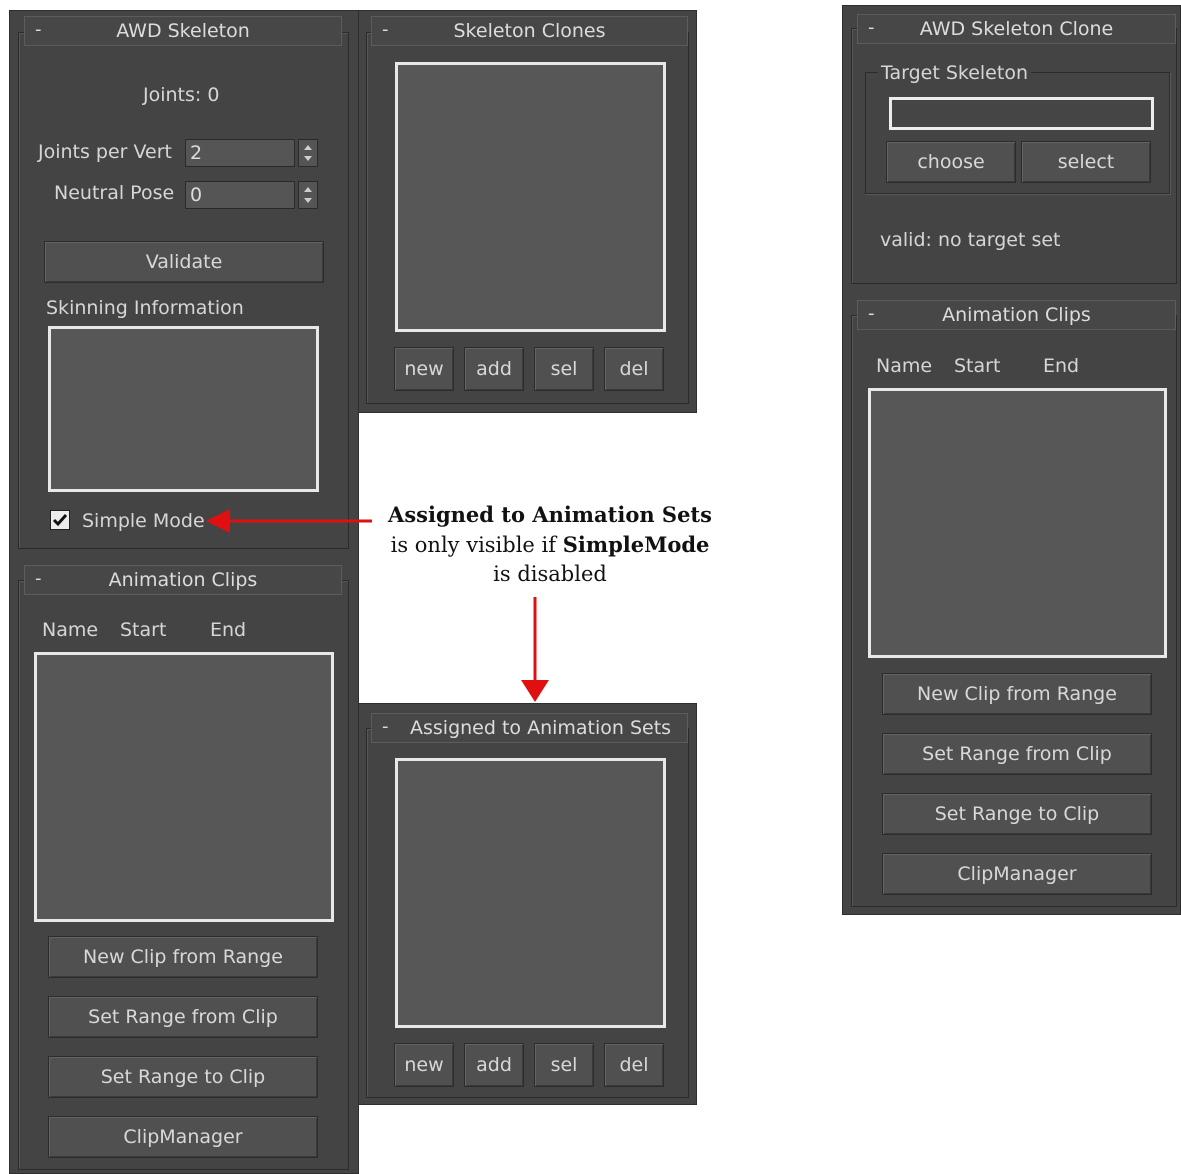 This screenshot has height=1174, width=1181. I want to click on assigned-sets-del-button: del, so click(634, 1065).